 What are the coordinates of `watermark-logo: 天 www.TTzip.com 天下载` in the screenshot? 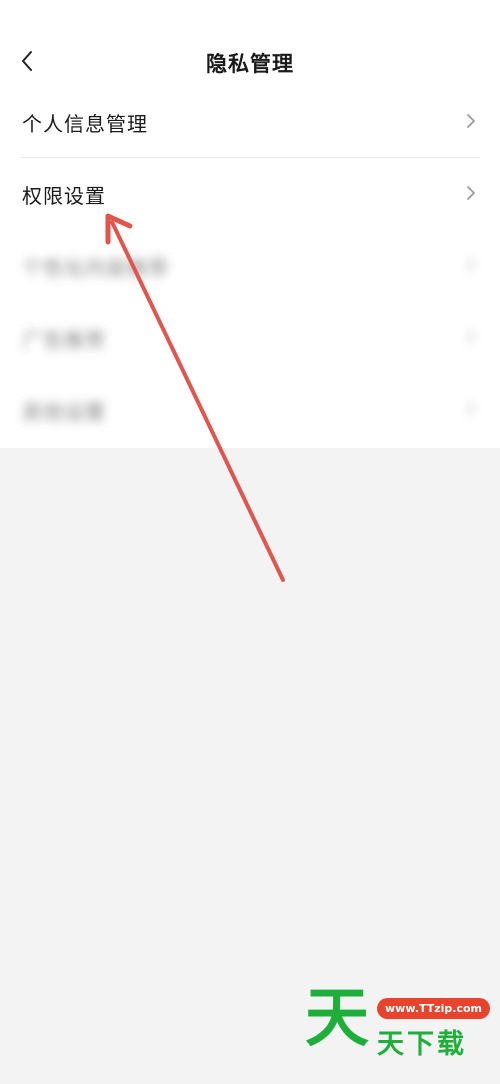 It's located at (400, 1022).